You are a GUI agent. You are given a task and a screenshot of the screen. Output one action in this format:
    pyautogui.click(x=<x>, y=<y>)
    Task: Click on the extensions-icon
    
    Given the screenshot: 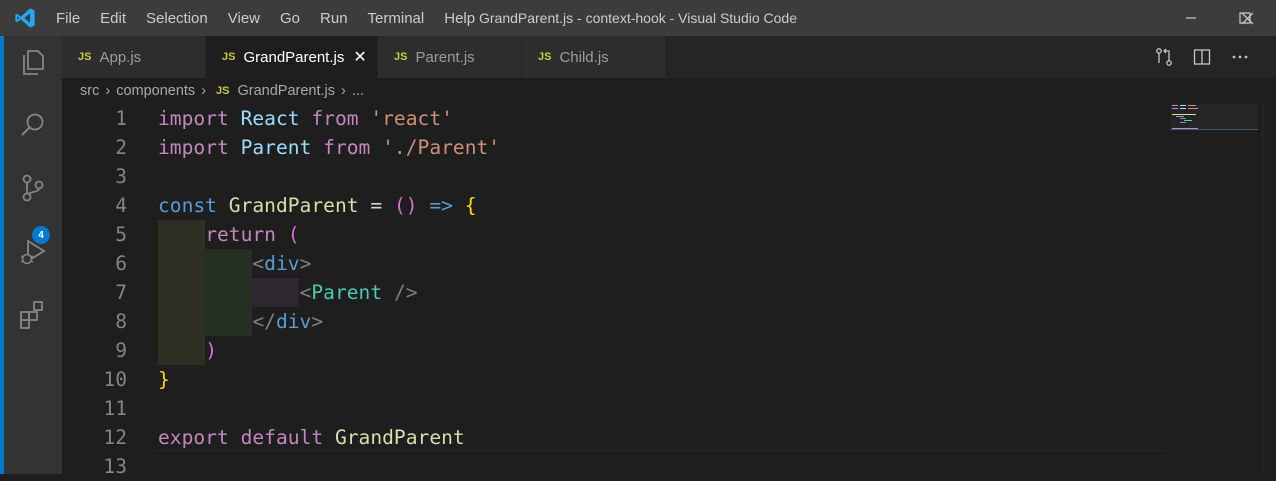 What is the action you would take?
    pyautogui.click(x=33, y=314)
    